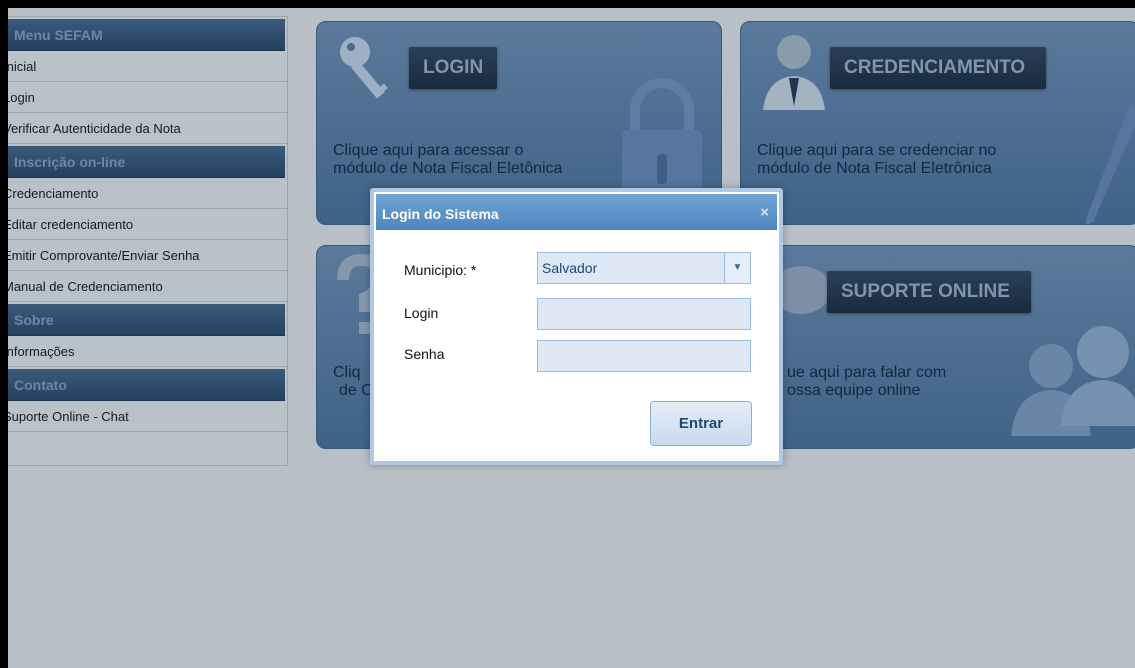  What do you see at coordinates (147, 416) in the screenshot?
I see `sidebar-item-suporte-online: Suporte Online - Chat` at bounding box center [147, 416].